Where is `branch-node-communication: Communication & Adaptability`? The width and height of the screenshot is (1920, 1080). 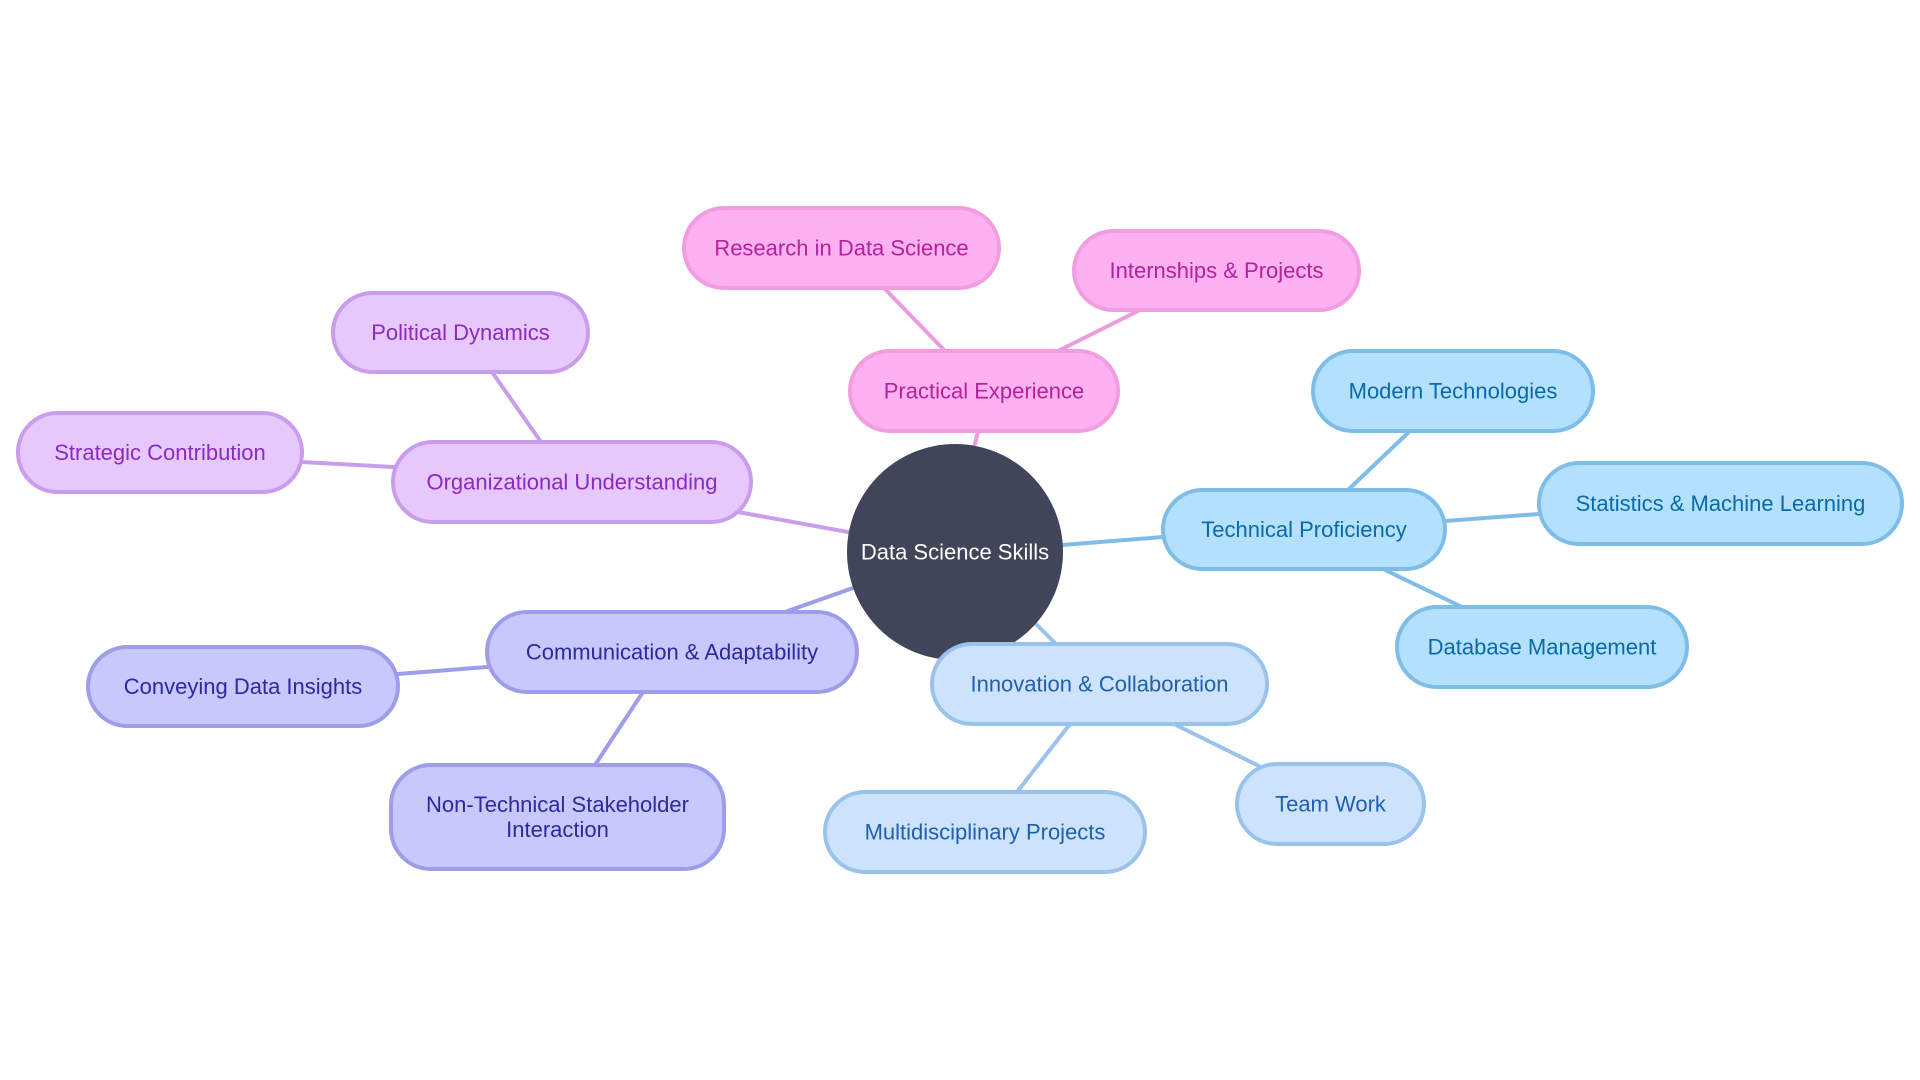
branch-node-communication: Communication & Adaptability is located at coordinates (672, 652).